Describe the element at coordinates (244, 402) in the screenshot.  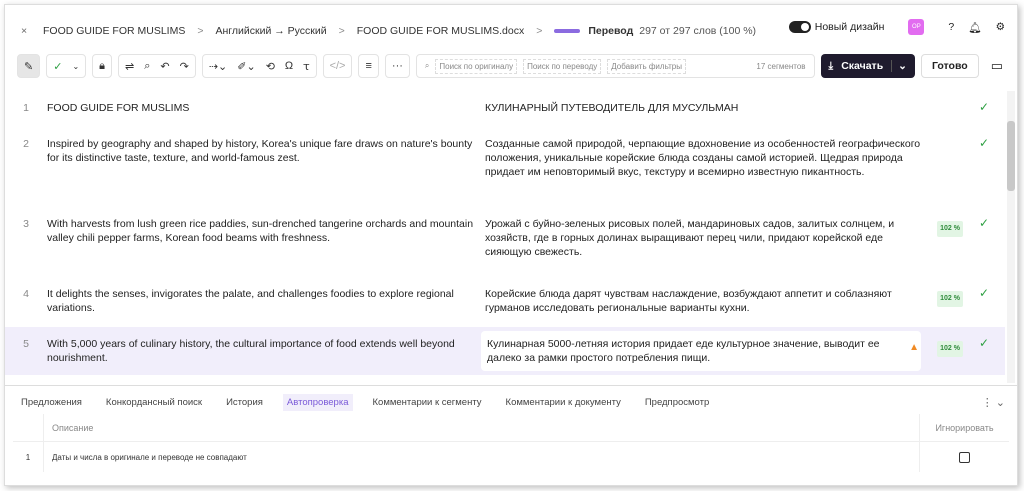
I see `tab-2: История` at that location.